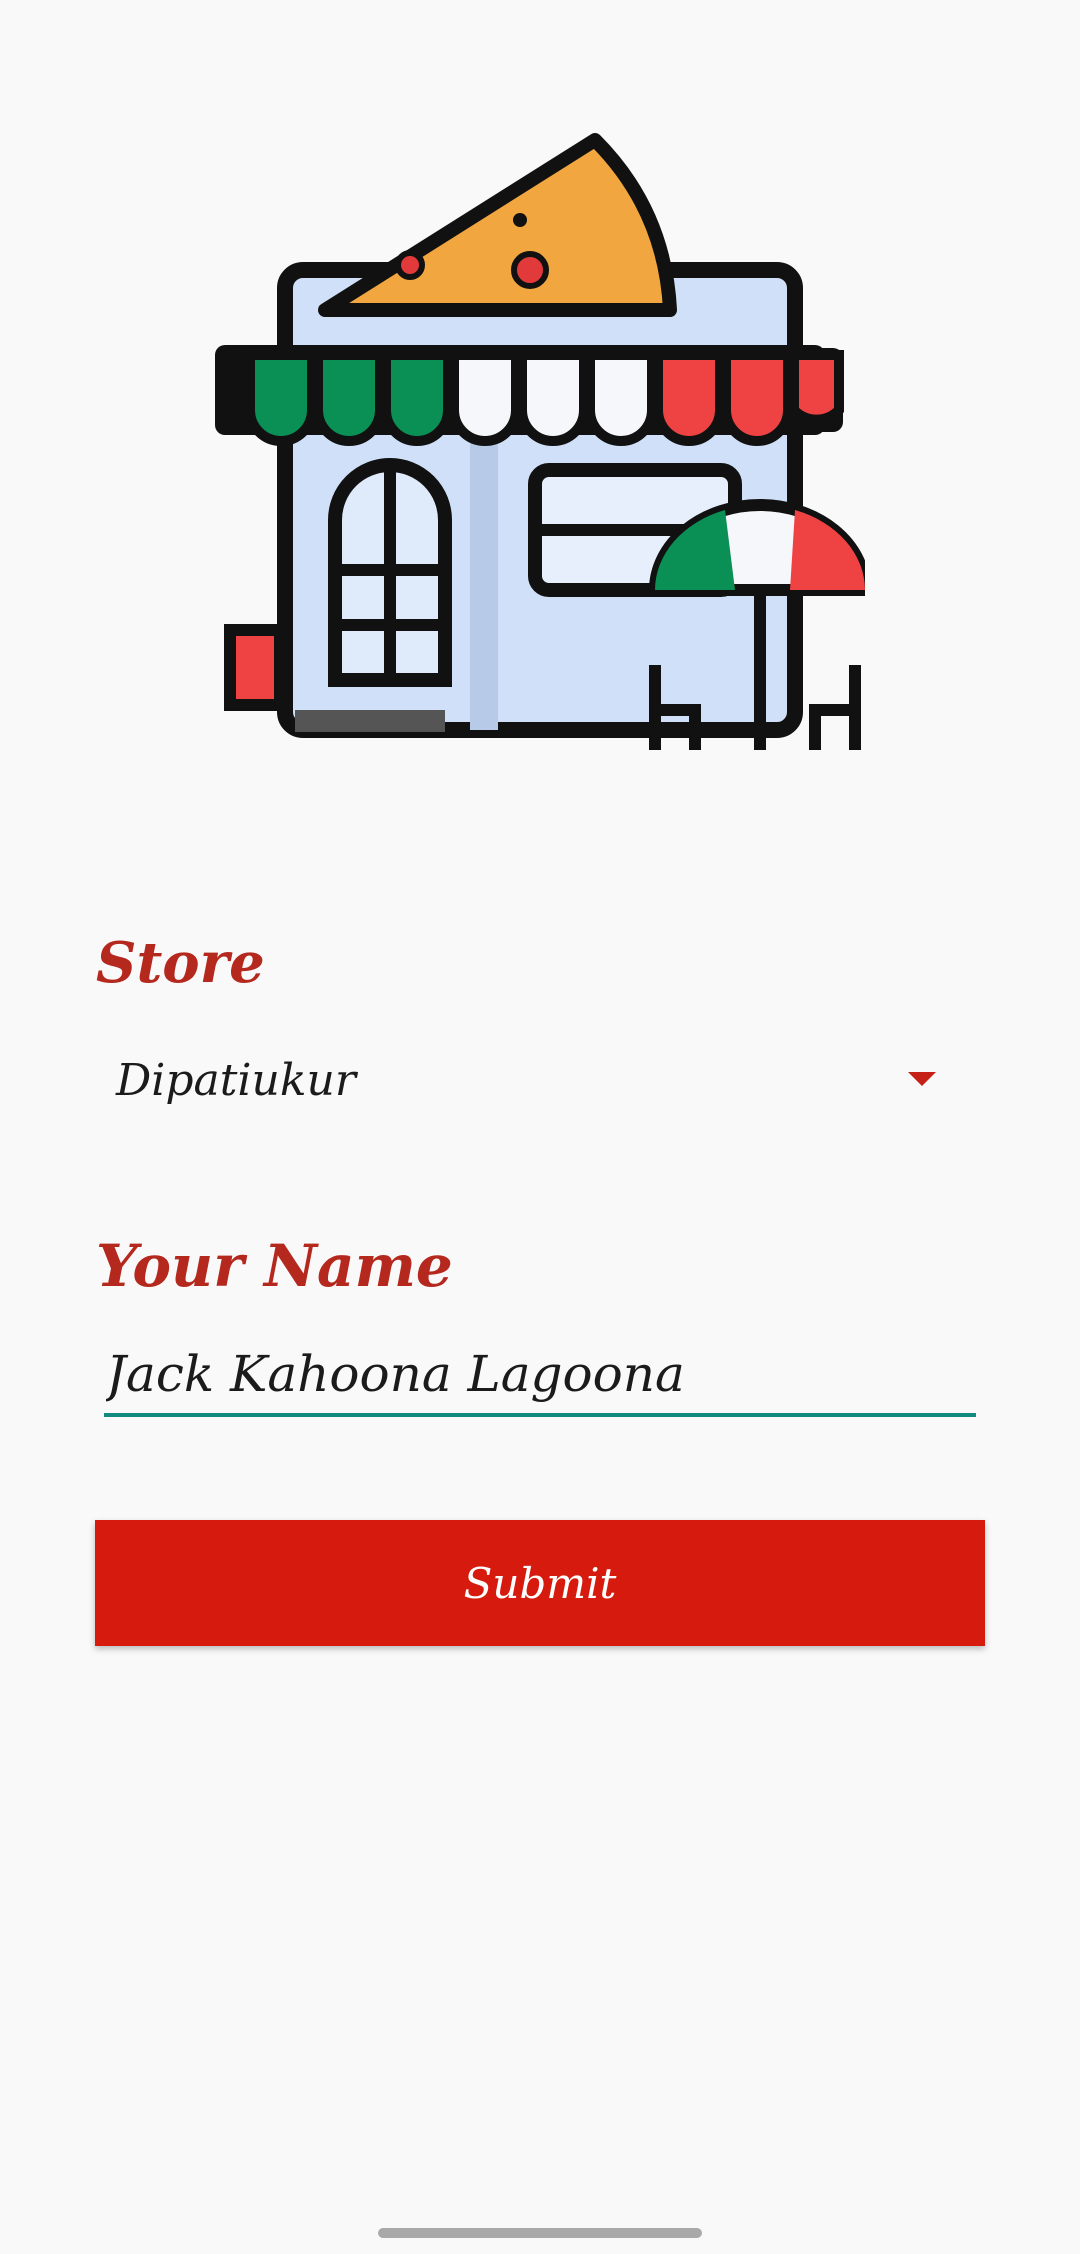  Describe the element at coordinates (541, 1080) in the screenshot. I see `store-spinner: Dipatiukur` at that location.